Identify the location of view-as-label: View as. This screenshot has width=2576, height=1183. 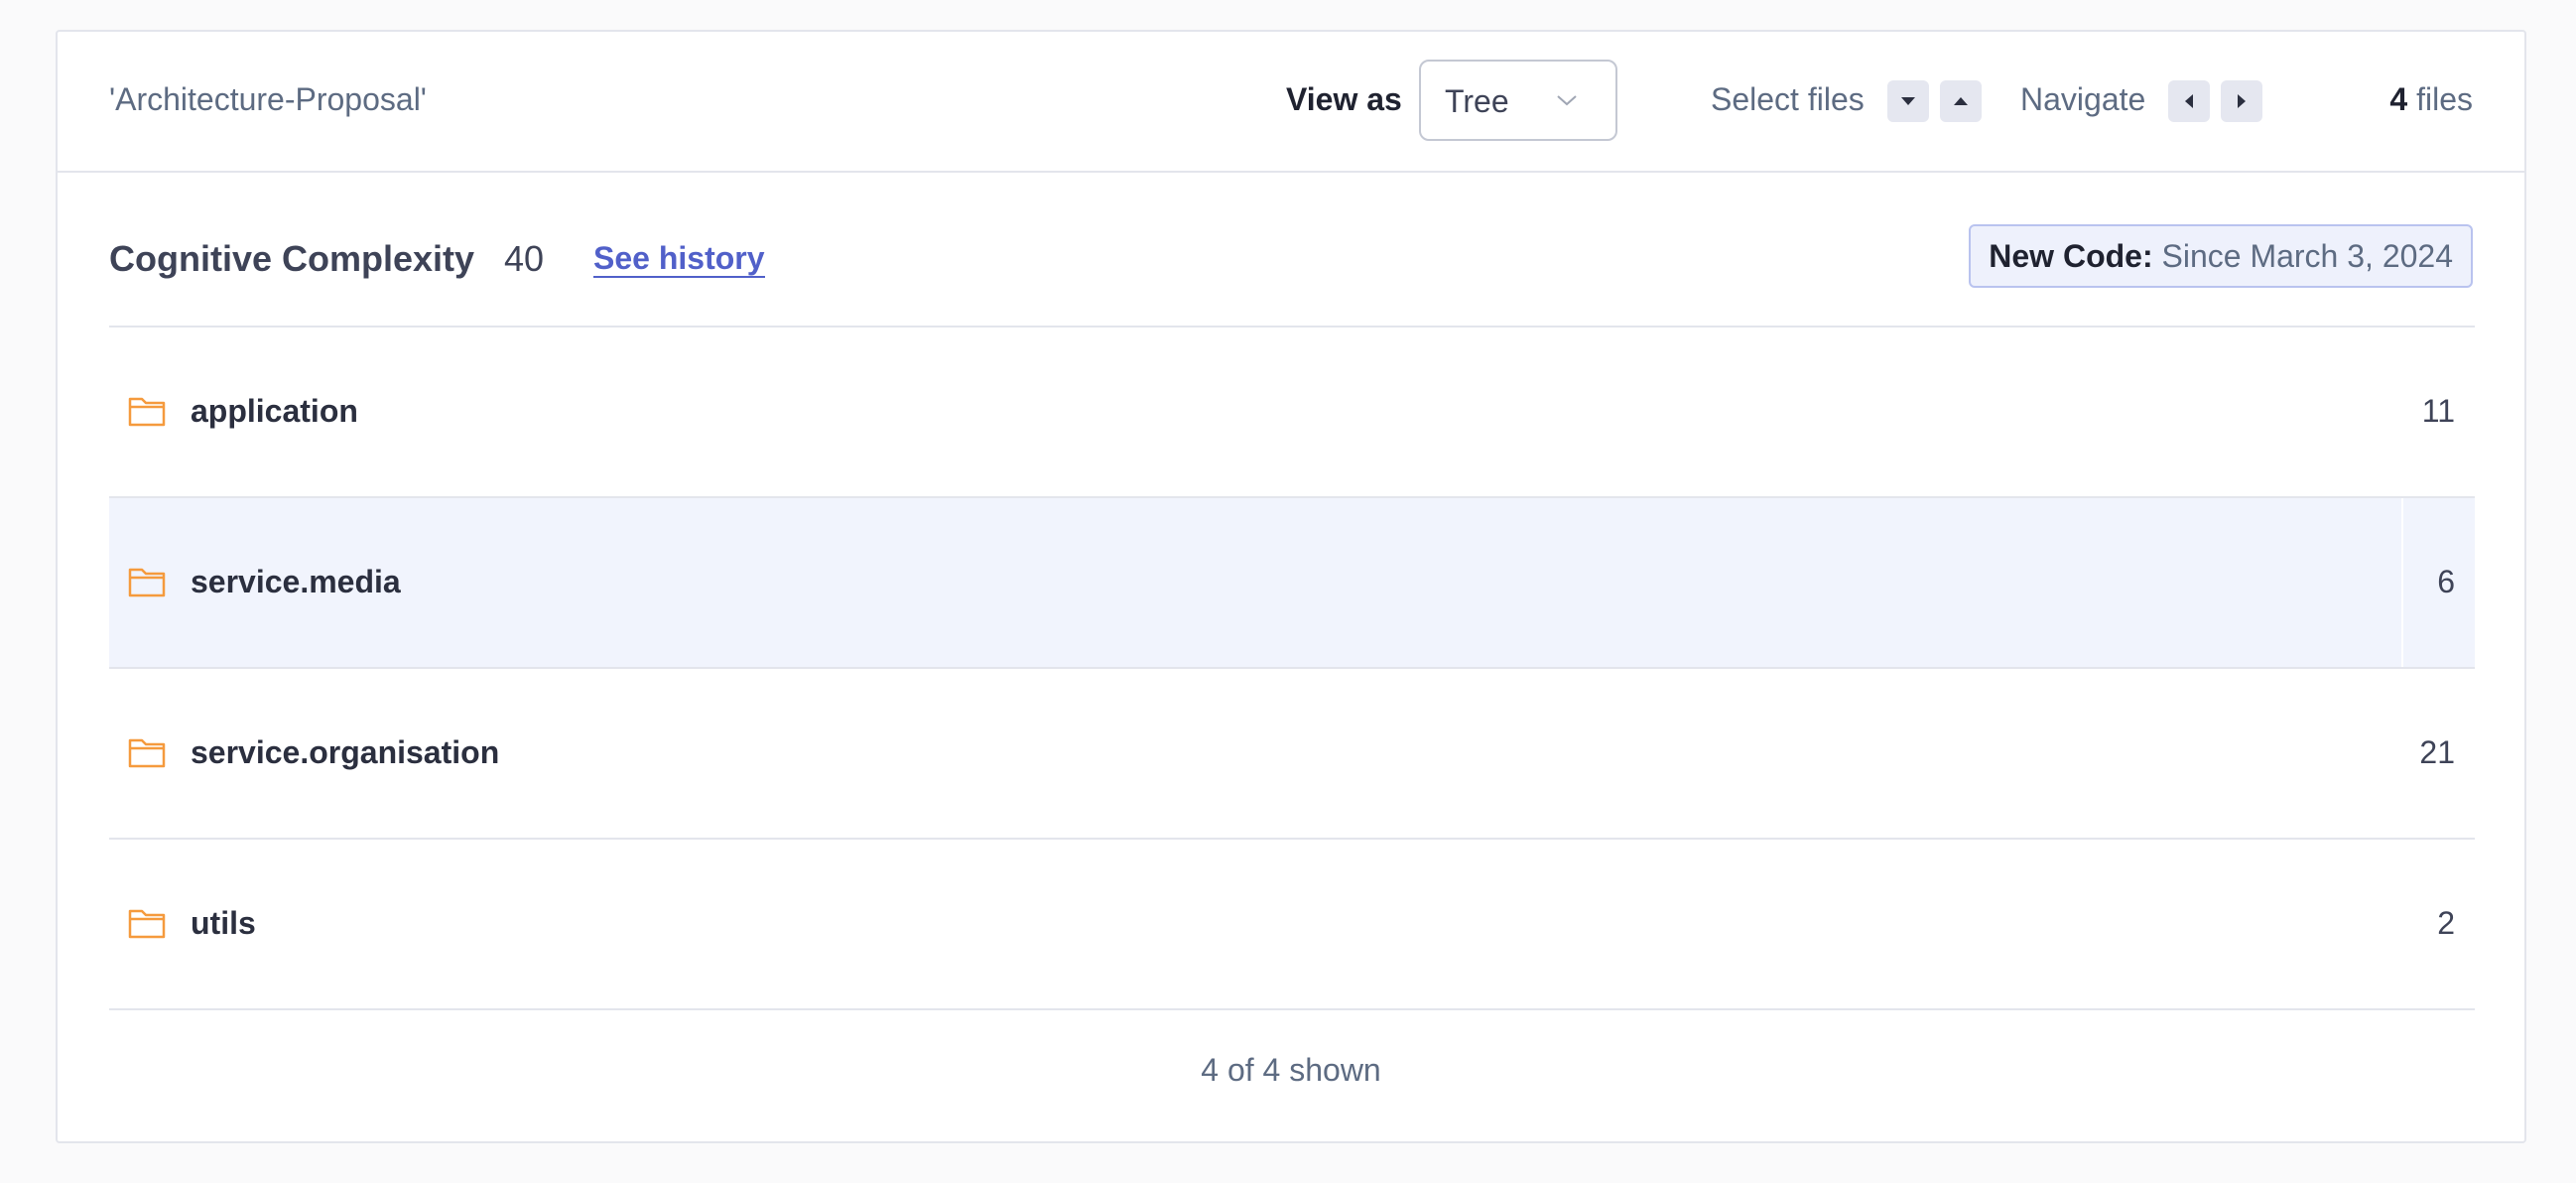
(1344, 99).